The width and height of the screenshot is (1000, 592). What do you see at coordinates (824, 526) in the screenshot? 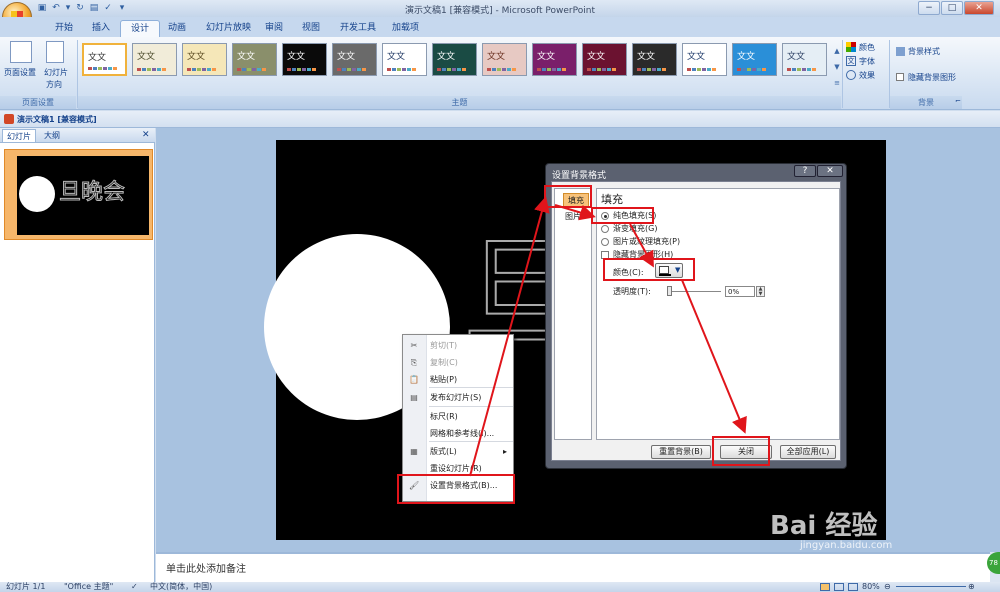
I see `baidu-watermark: Bai 经验` at bounding box center [824, 526].